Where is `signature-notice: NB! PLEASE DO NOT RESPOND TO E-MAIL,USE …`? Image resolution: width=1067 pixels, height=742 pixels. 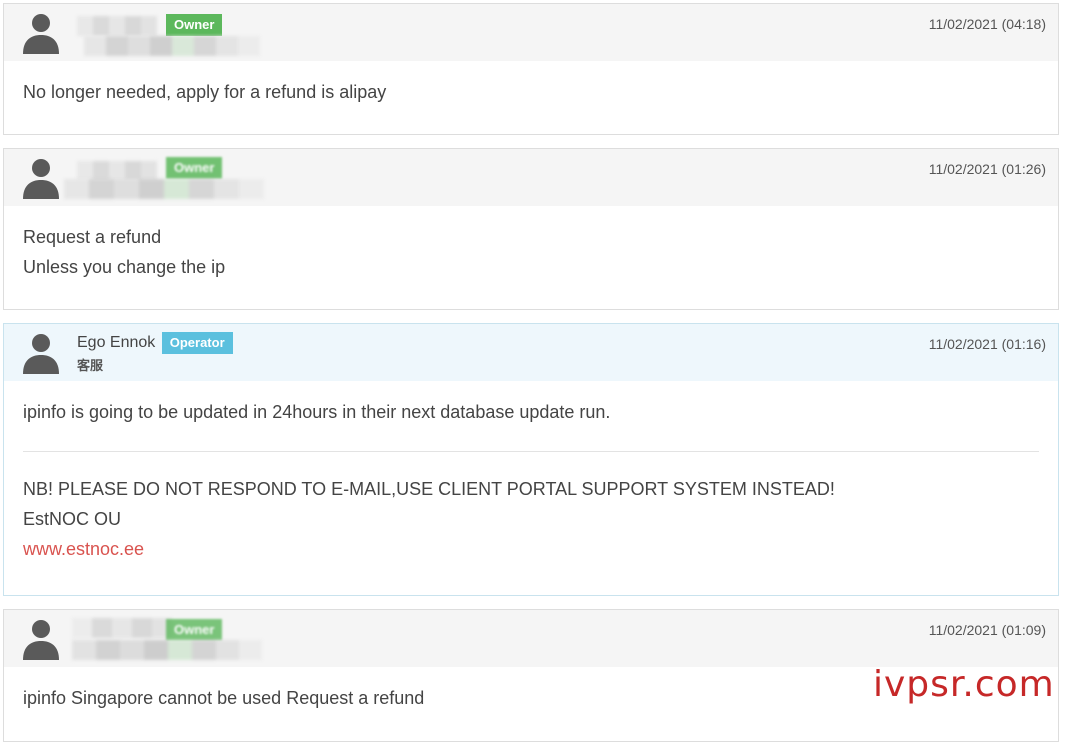 signature-notice: NB! PLEASE DO NOT RESPOND TO E-MAIL,USE … is located at coordinates (429, 489).